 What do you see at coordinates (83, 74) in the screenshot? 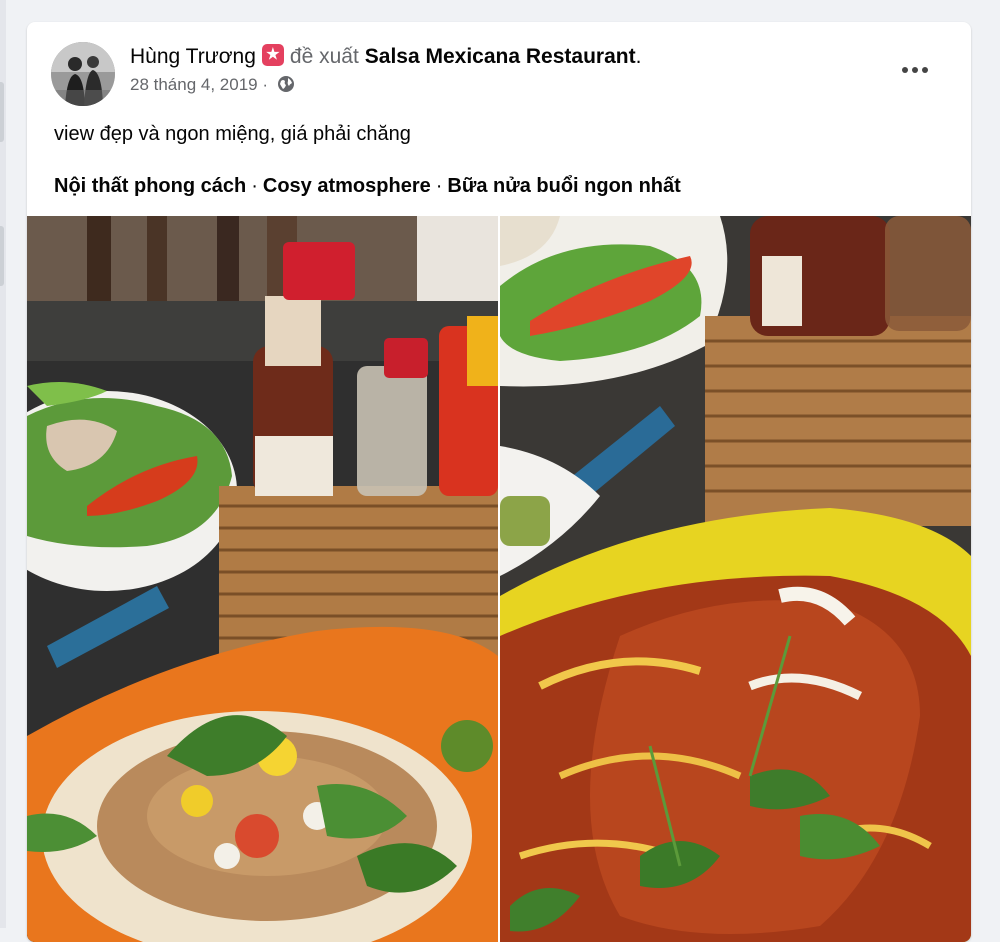
I see `avatar` at bounding box center [83, 74].